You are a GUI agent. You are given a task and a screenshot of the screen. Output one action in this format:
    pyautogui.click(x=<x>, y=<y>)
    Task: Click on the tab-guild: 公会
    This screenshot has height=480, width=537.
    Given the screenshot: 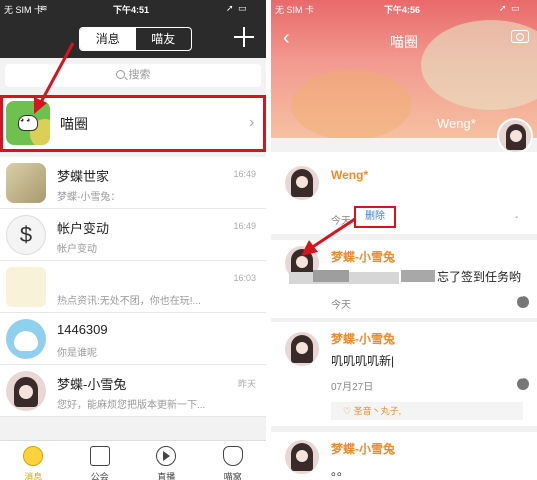 What is the action you would take?
    pyautogui.click(x=100, y=460)
    